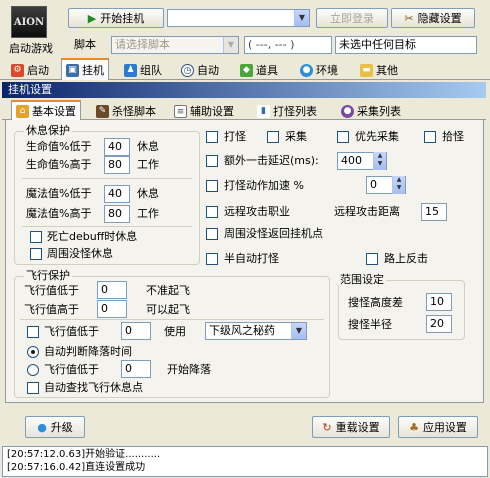 The width and height of the screenshot is (490, 478). I want to click on mp-high-label: 魔法值%高于, so click(59, 213).